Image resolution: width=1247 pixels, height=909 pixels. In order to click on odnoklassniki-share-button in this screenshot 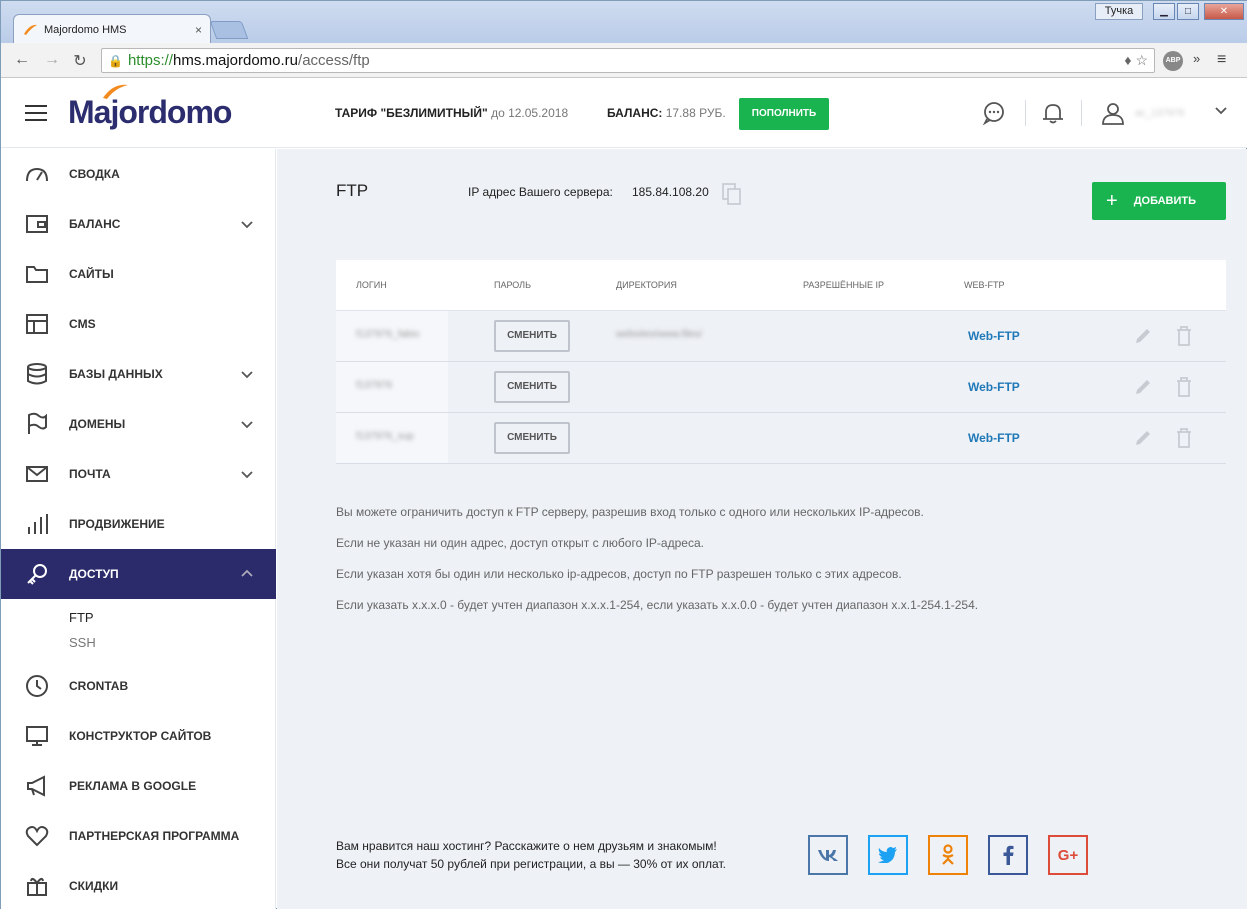, I will do `click(948, 855)`.